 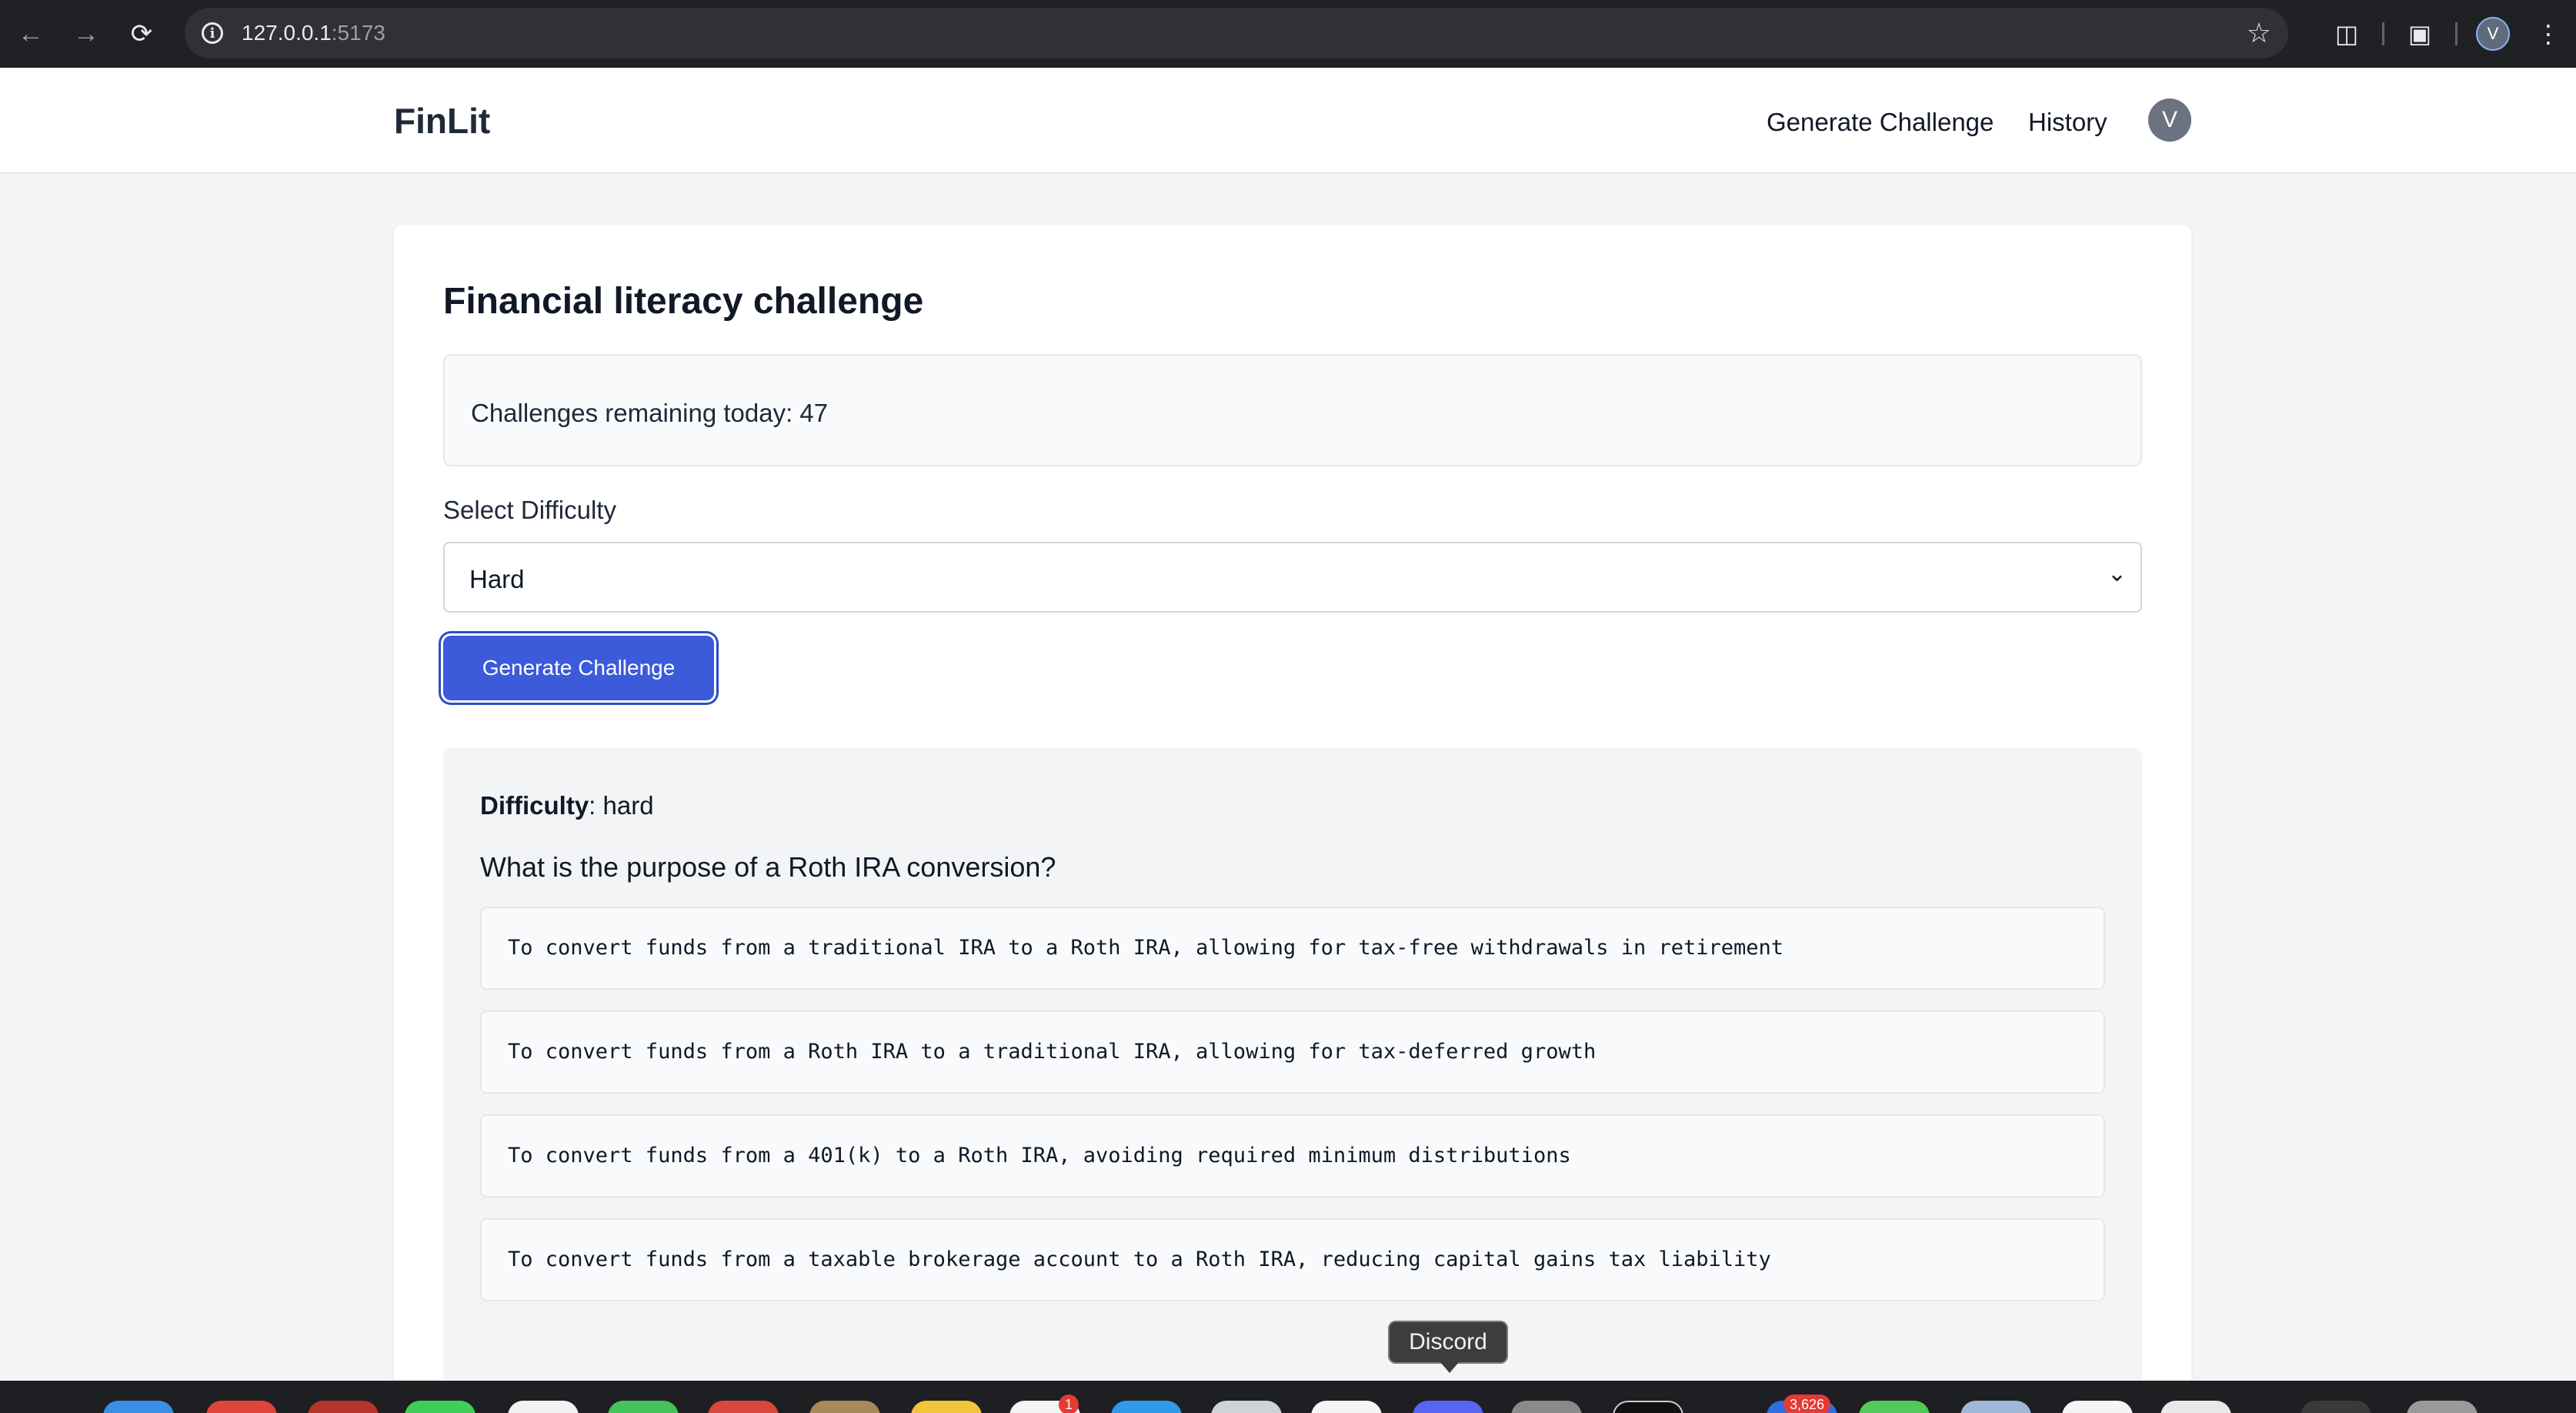 What do you see at coordinates (1069, 1404) in the screenshot?
I see `notification-badge: 1` at bounding box center [1069, 1404].